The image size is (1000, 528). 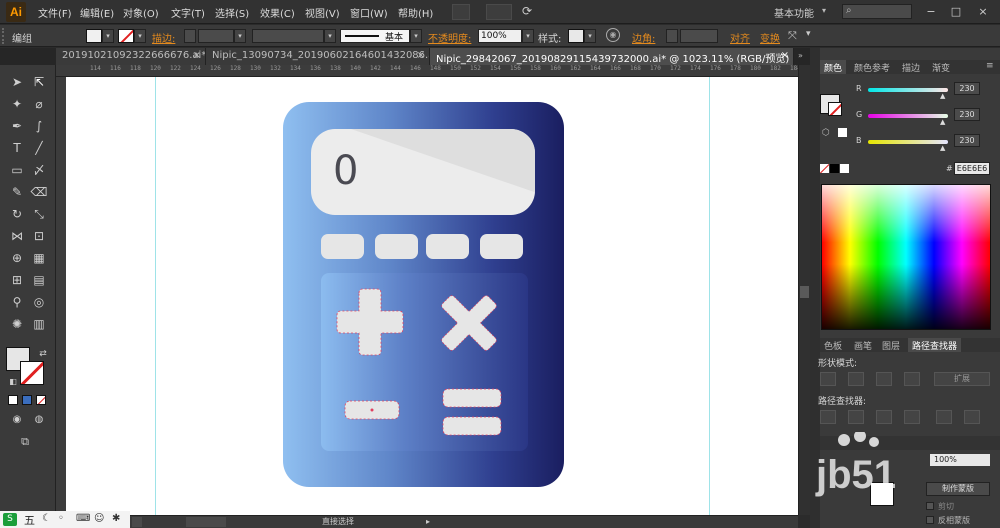 What do you see at coordinates (500, 36) in the screenshot?
I see `opacity-input: 100%` at bounding box center [500, 36].